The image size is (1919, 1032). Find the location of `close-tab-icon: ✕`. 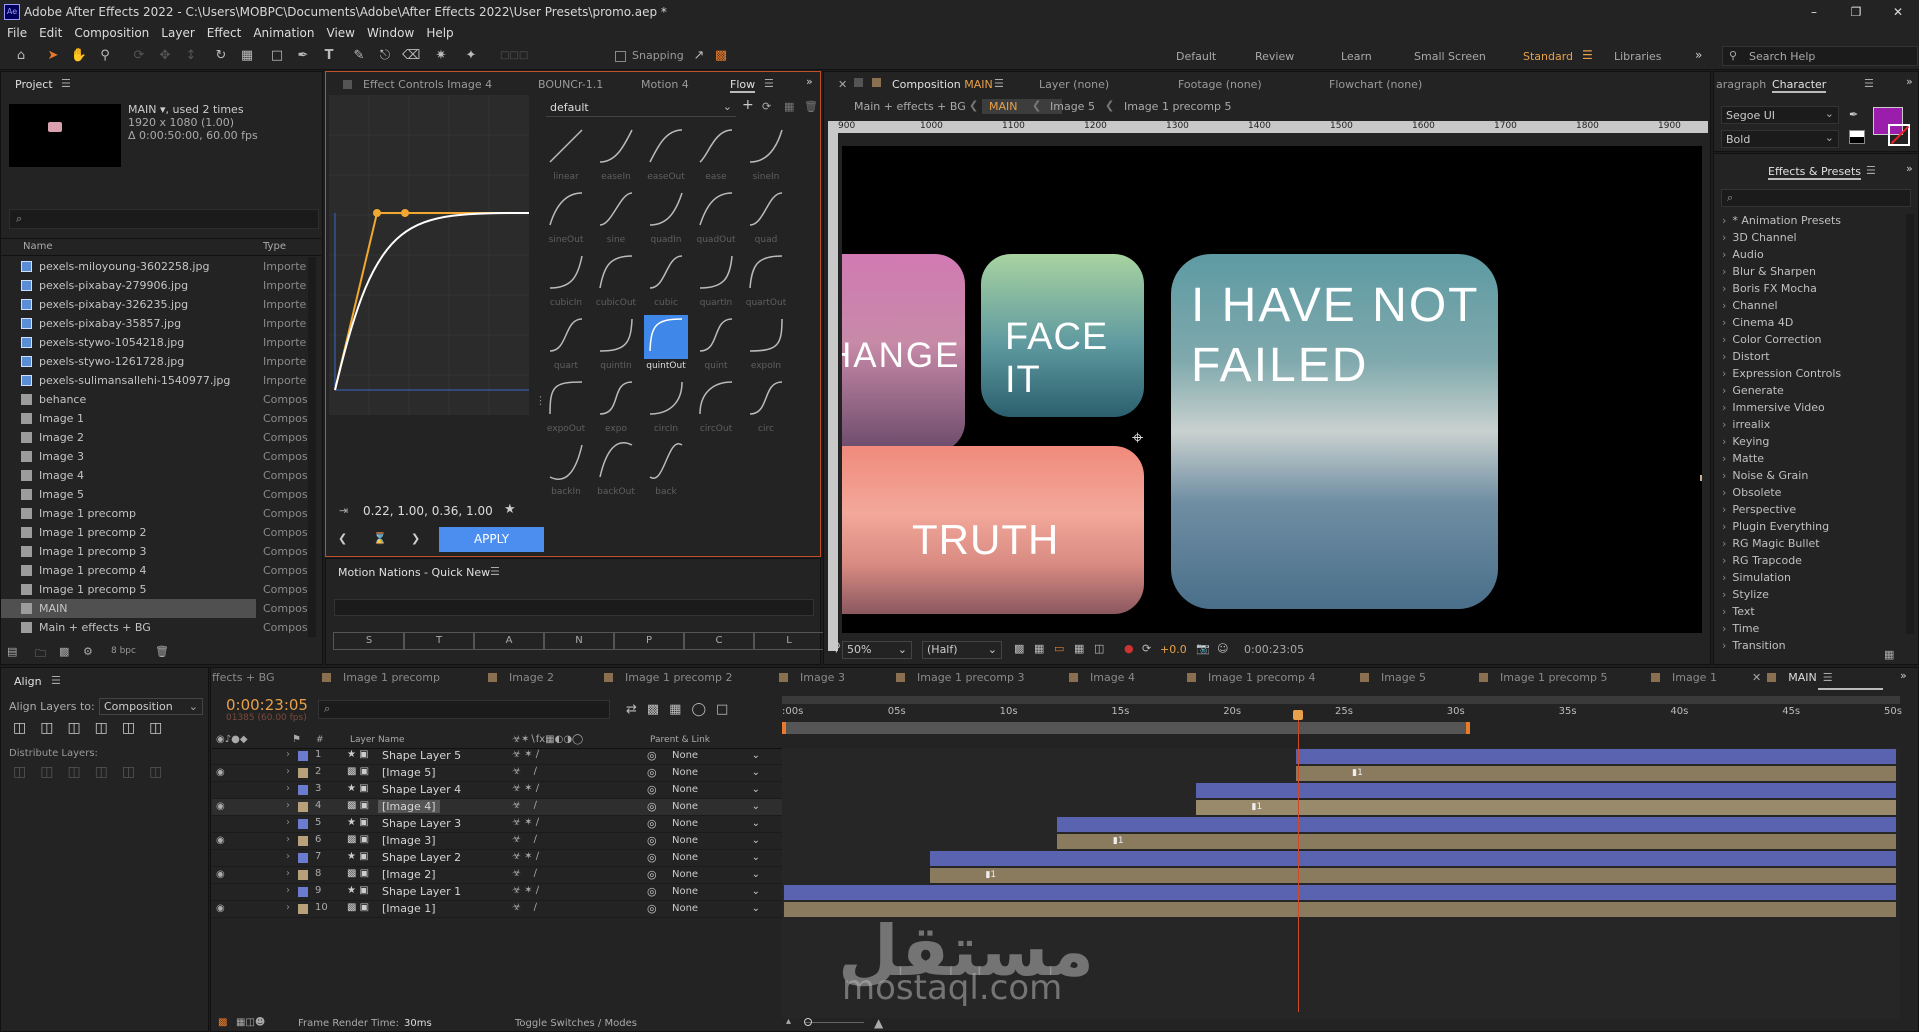

close-tab-icon: ✕ is located at coordinates (1756, 677).